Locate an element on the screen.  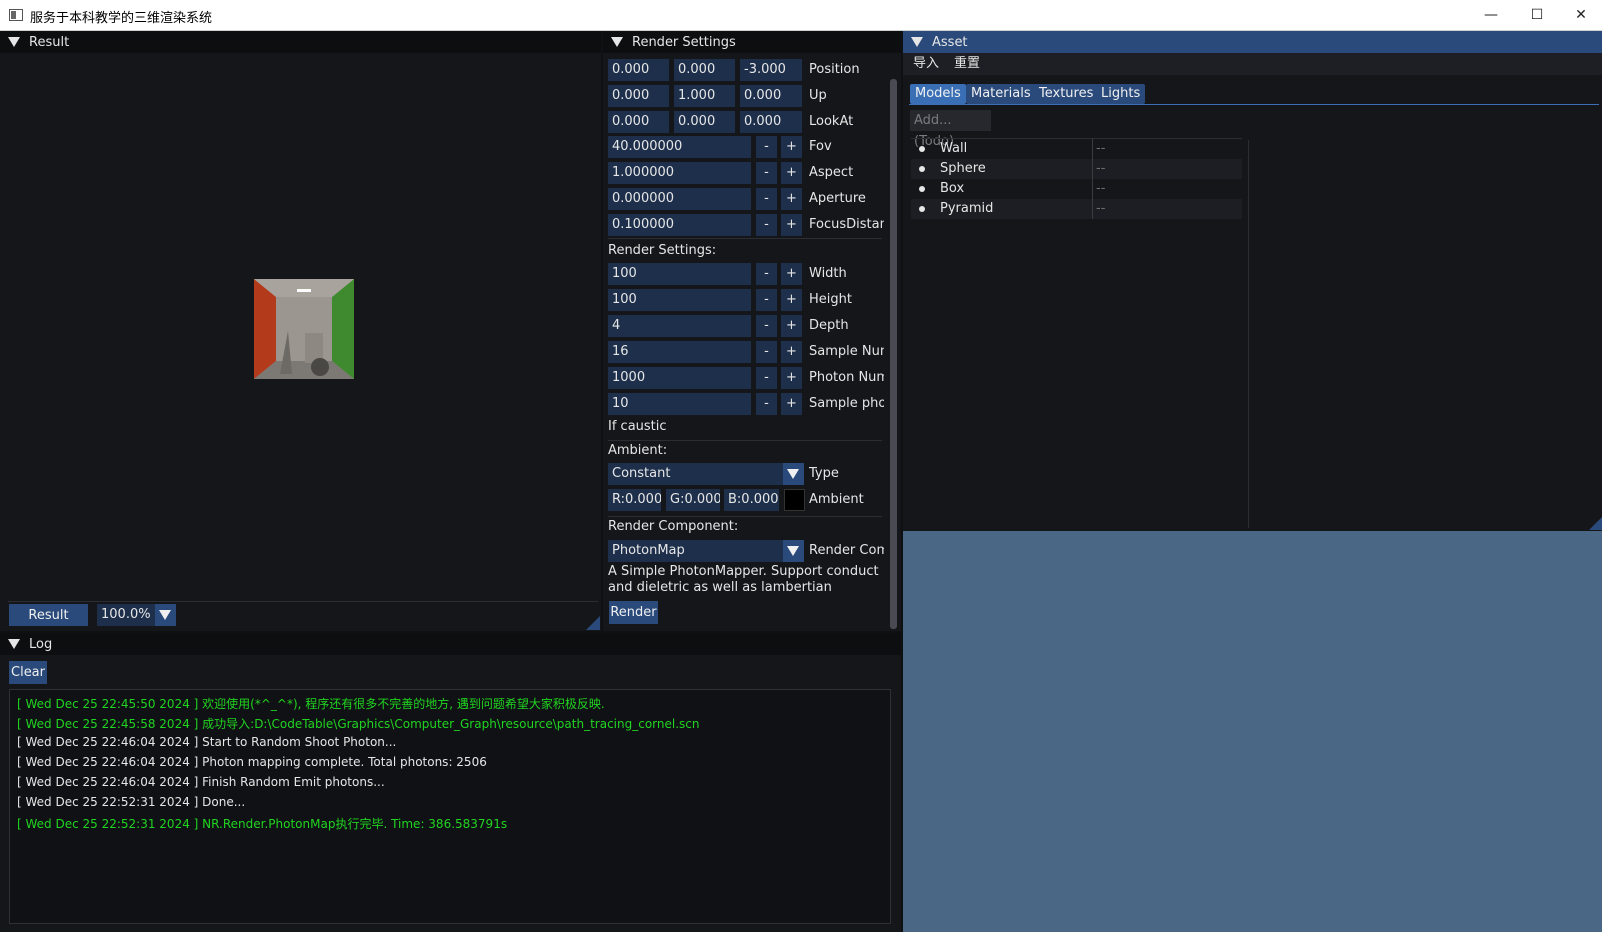
fov-increment-button: + is located at coordinates (791, 147).